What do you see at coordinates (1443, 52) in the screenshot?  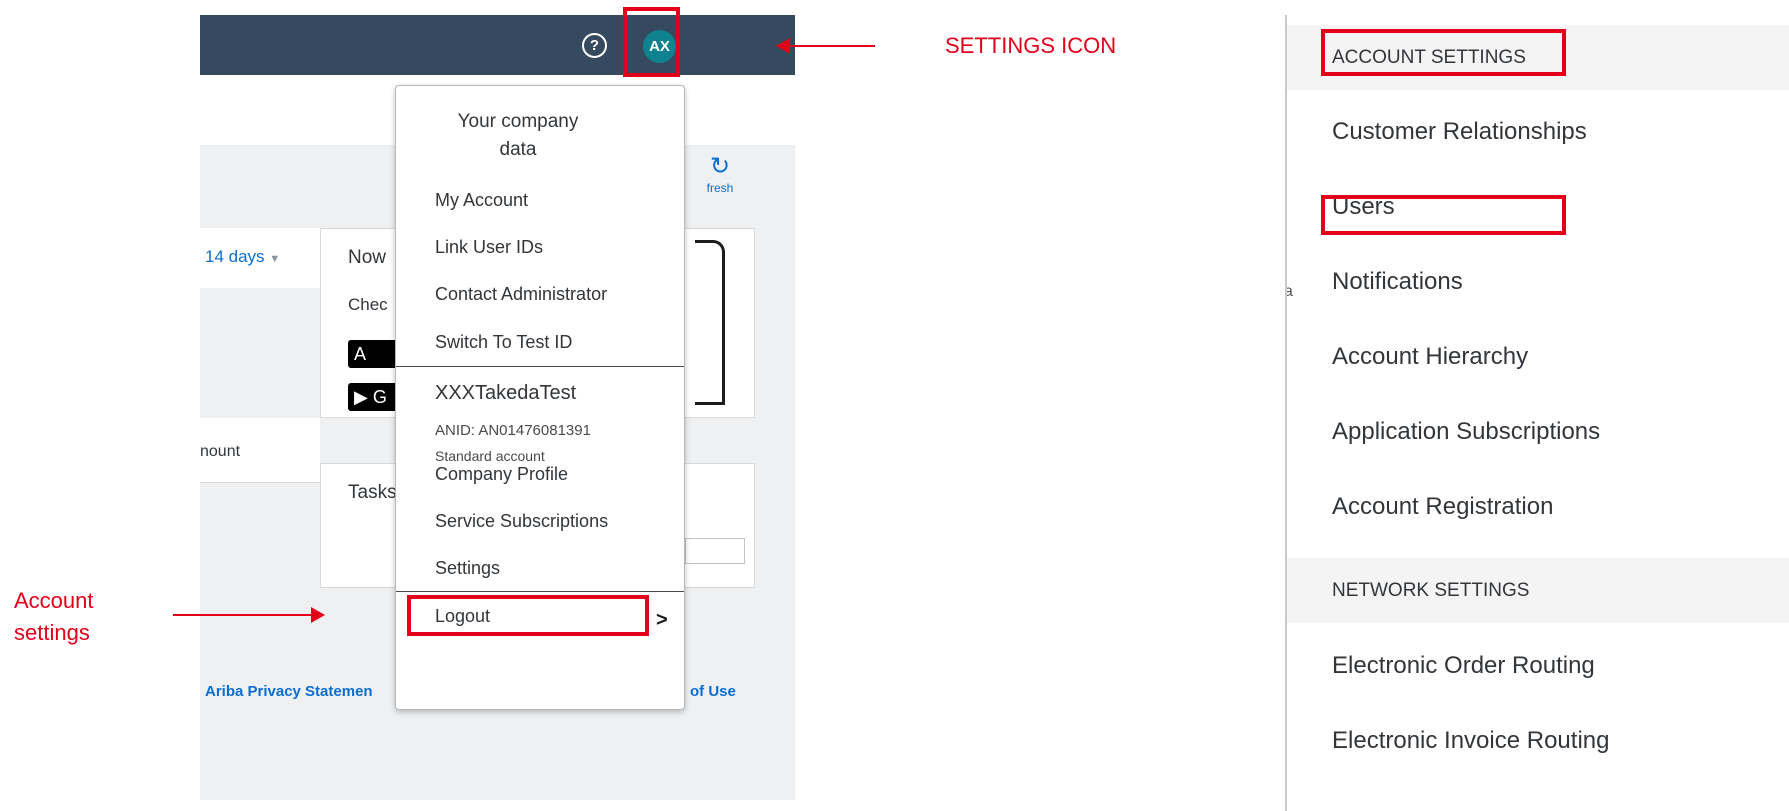 I see `highlight-box-account-settings` at bounding box center [1443, 52].